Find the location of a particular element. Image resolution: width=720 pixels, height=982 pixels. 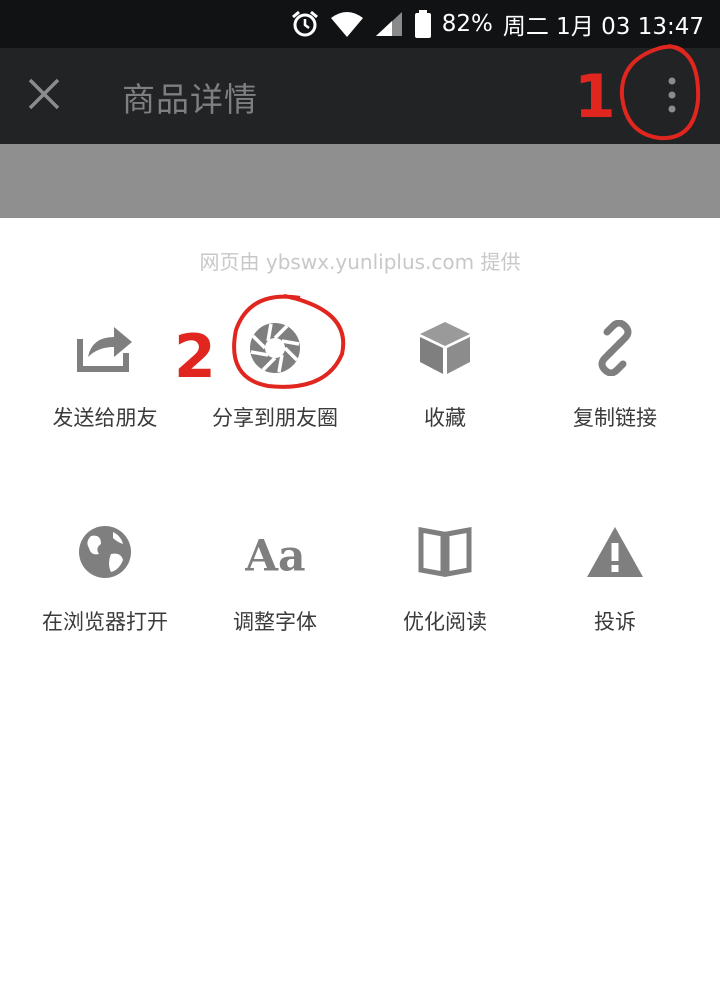

send-to-friend-button: 发送给朋友 is located at coordinates (105, 393).